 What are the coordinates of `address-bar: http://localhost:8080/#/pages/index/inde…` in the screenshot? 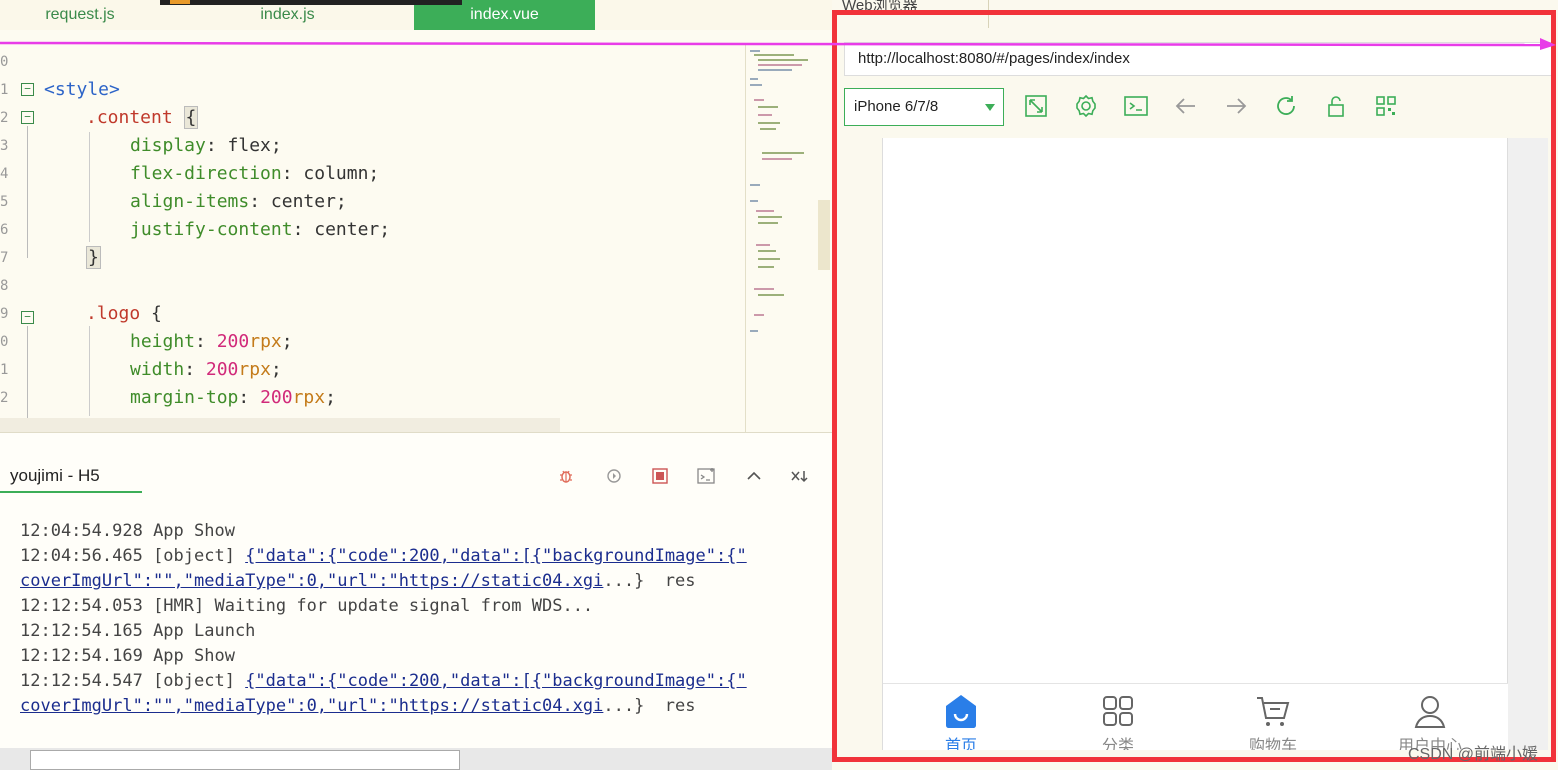 It's located at (1200, 59).